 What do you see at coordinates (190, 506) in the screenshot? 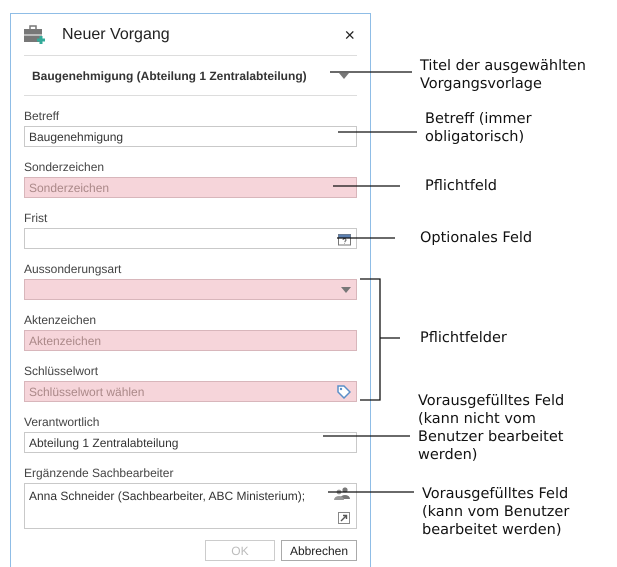
I see `input-field: Anna Schneider (Sachbearbeiter, ABC Ministerium);` at bounding box center [190, 506].